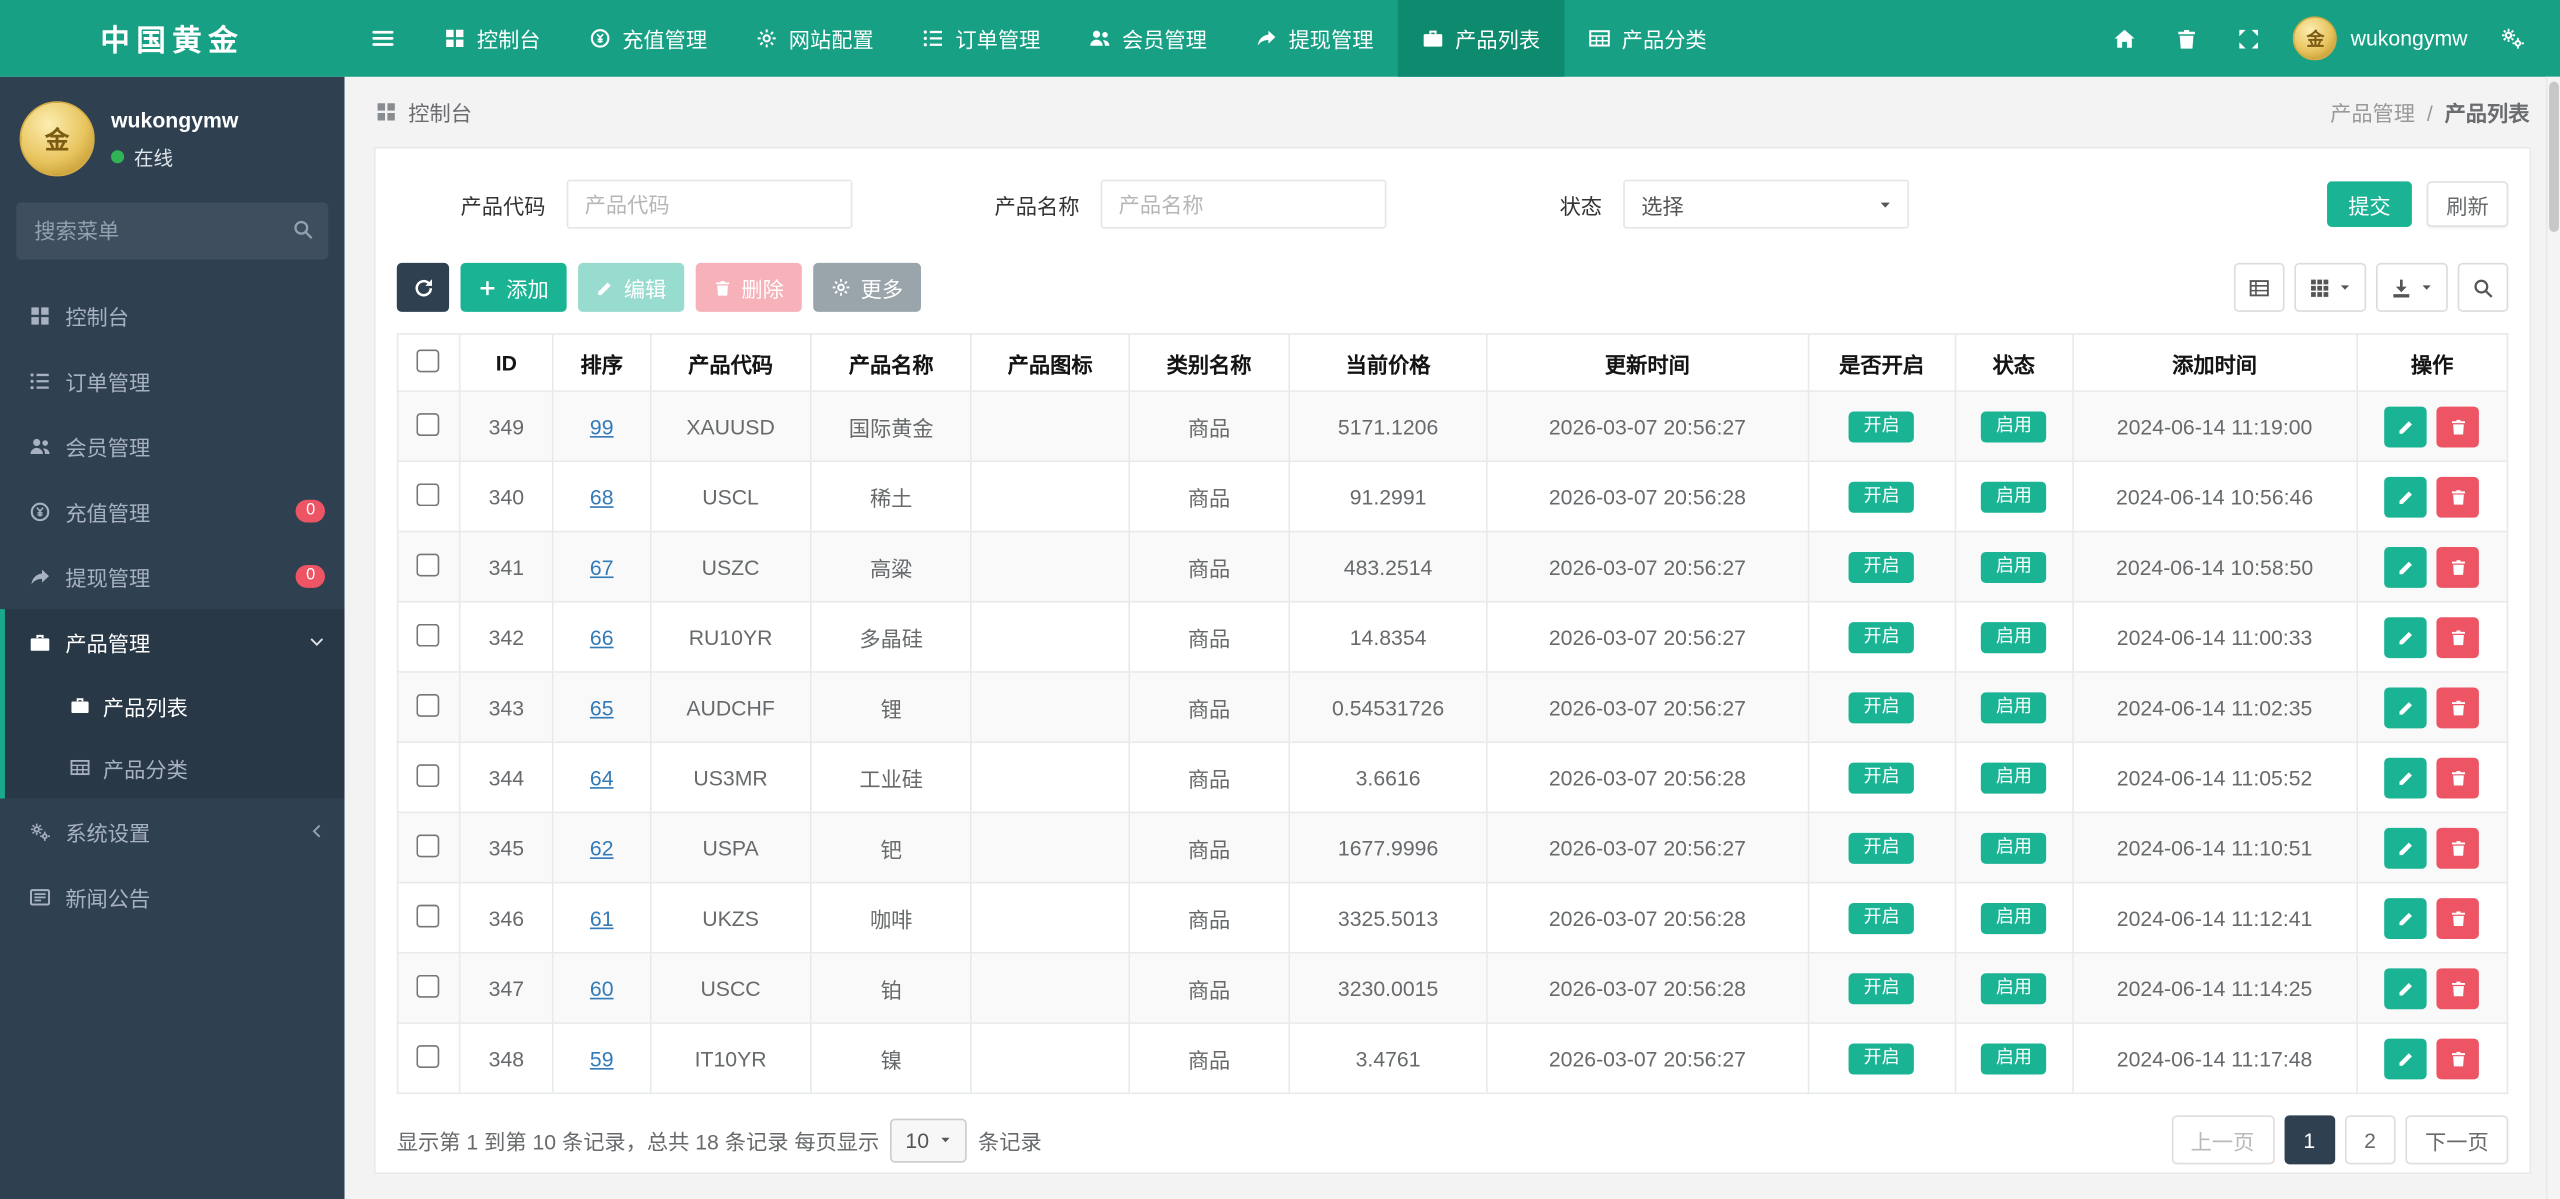  Describe the element at coordinates (1648, 38) in the screenshot. I see `topnav-item-product-category: 产品分类` at that location.